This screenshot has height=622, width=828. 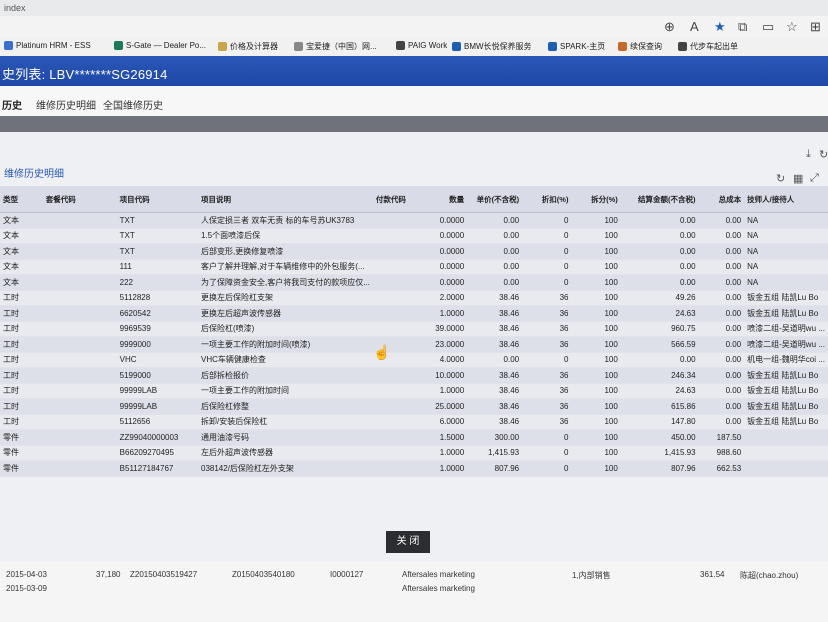 What do you see at coordinates (12, 108) in the screenshot?
I see `tab-history: 历史` at bounding box center [12, 108].